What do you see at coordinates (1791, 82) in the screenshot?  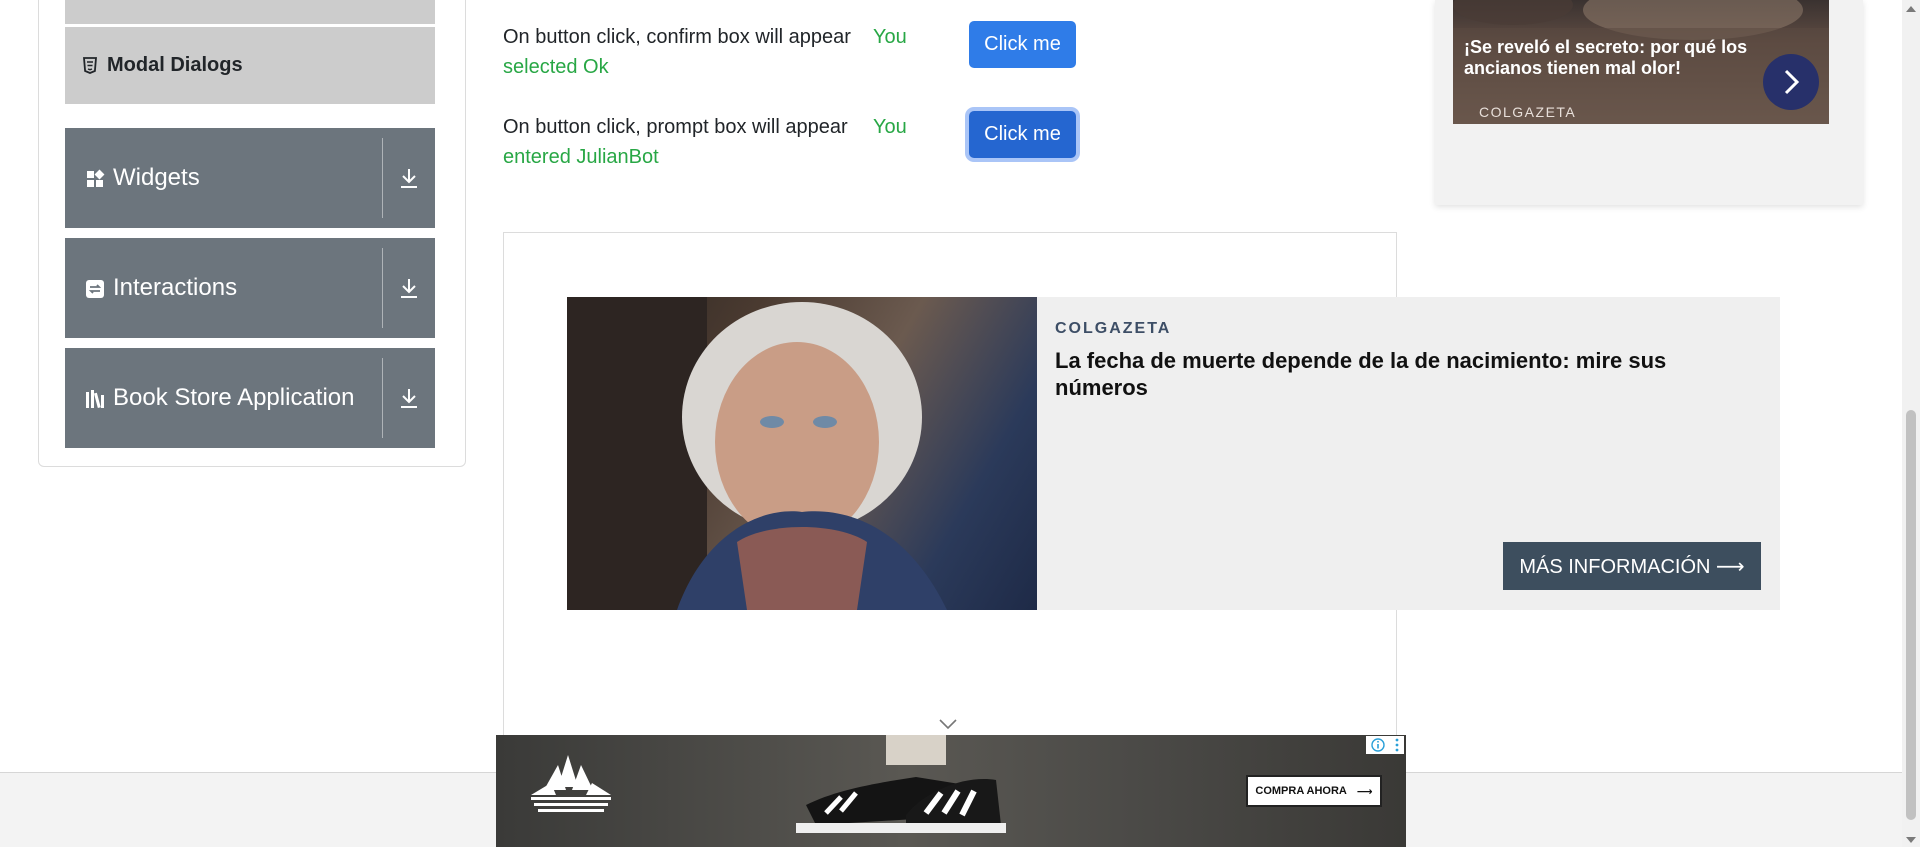 I see `chevron-right-icon` at bounding box center [1791, 82].